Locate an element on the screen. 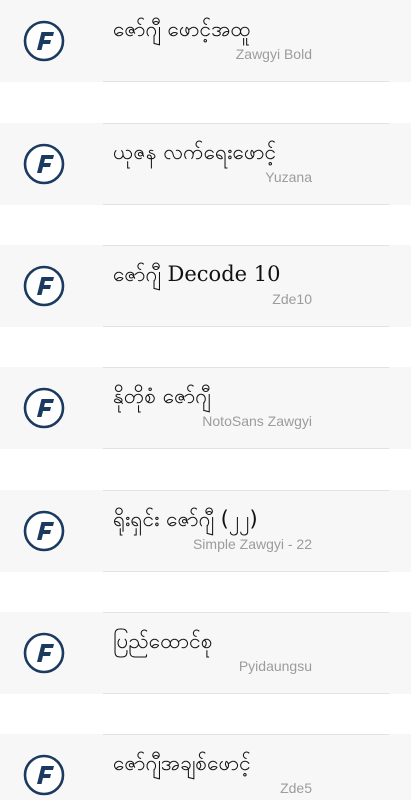 This screenshot has height=800, width=411. font-item-title: ပြည်ထောင်စု is located at coordinates (163, 641).